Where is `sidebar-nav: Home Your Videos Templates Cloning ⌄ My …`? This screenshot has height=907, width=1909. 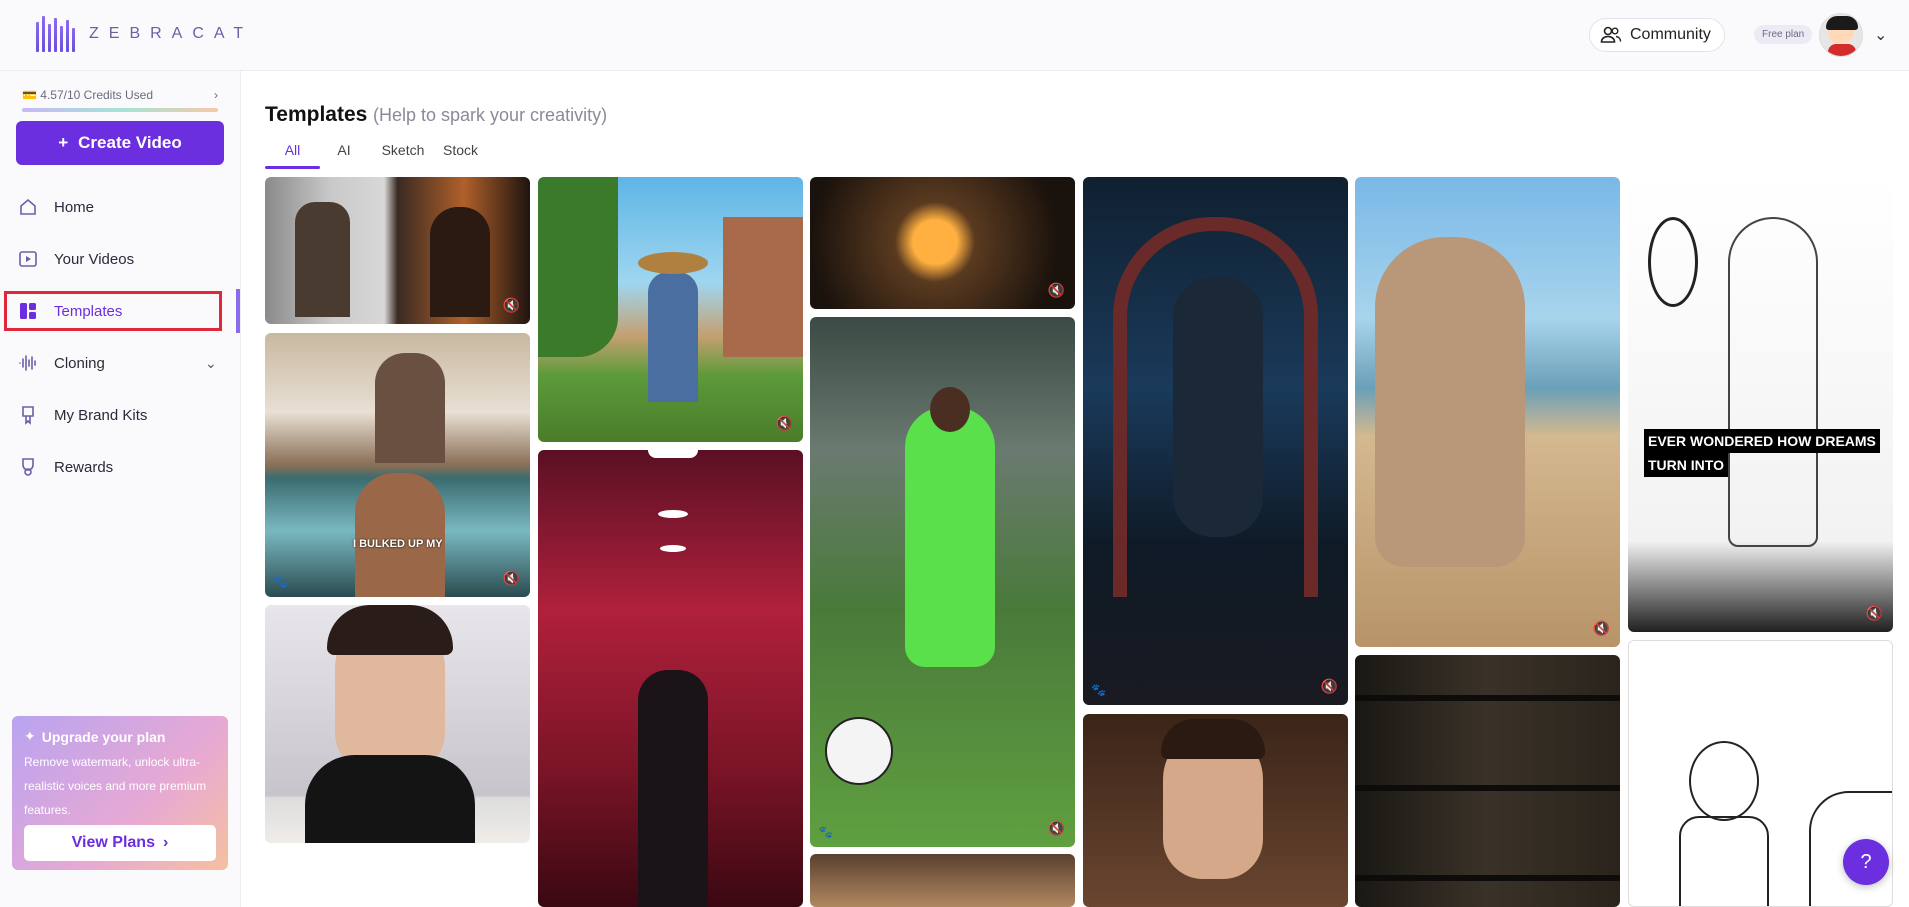 sidebar-nav: Home Your Videos Templates Cloning ⌄ My … is located at coordinates (120, 337).